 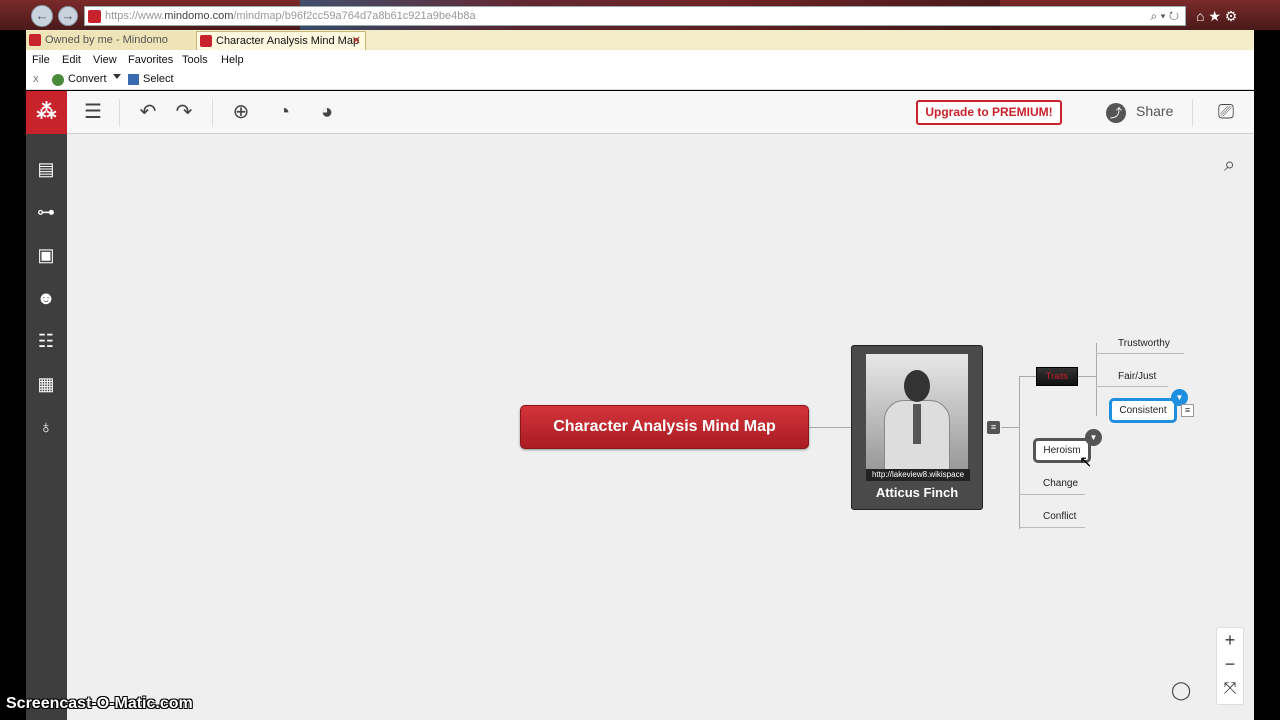 What do you see at coordinates (1059, 516) in the screenshot?
I see `subtopic-conflict: Conflict` at bounding box center [1059, 516].